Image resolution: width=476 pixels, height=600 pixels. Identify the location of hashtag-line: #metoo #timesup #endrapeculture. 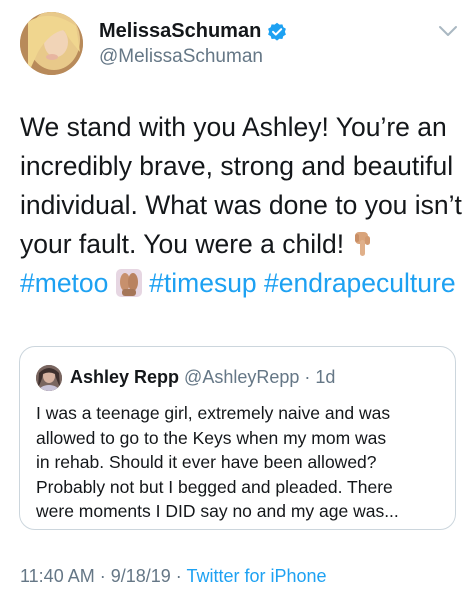
(240, 283).